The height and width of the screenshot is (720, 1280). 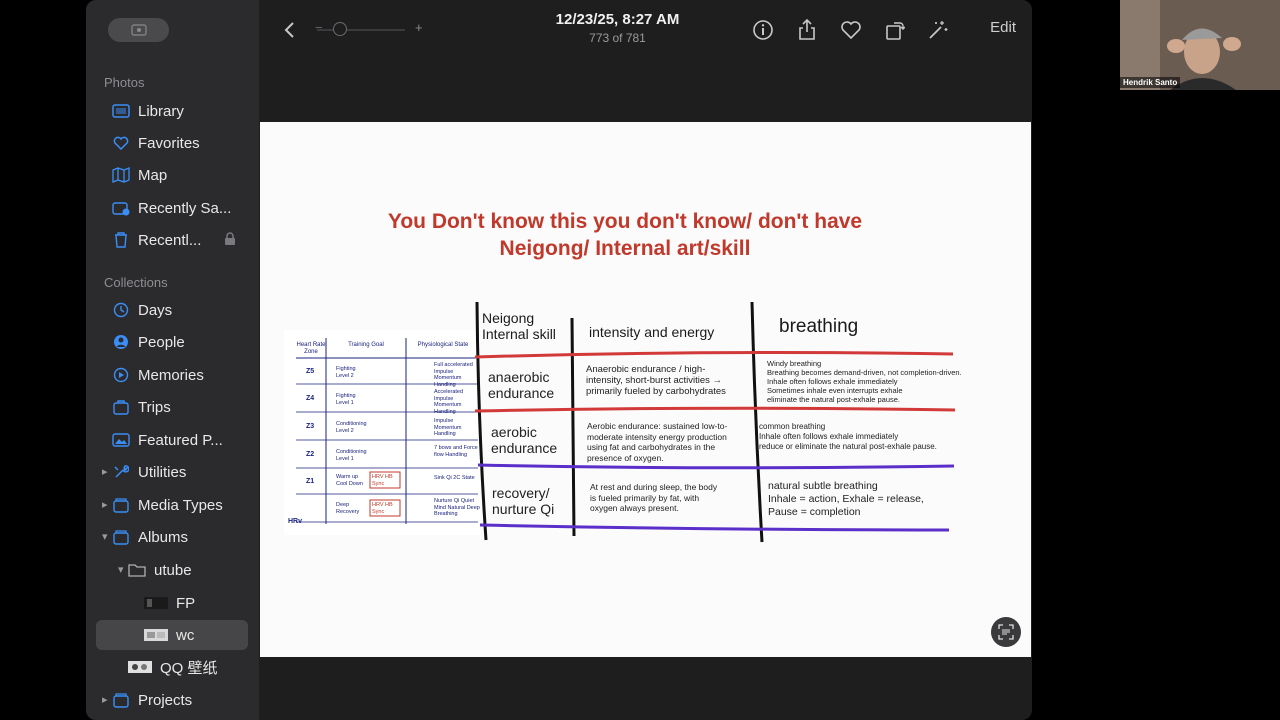 What do you see at coordinates (162, 472) in the screenshot?
I see `sidebar-item-label: Utilities` at bounding box center [162, 472].